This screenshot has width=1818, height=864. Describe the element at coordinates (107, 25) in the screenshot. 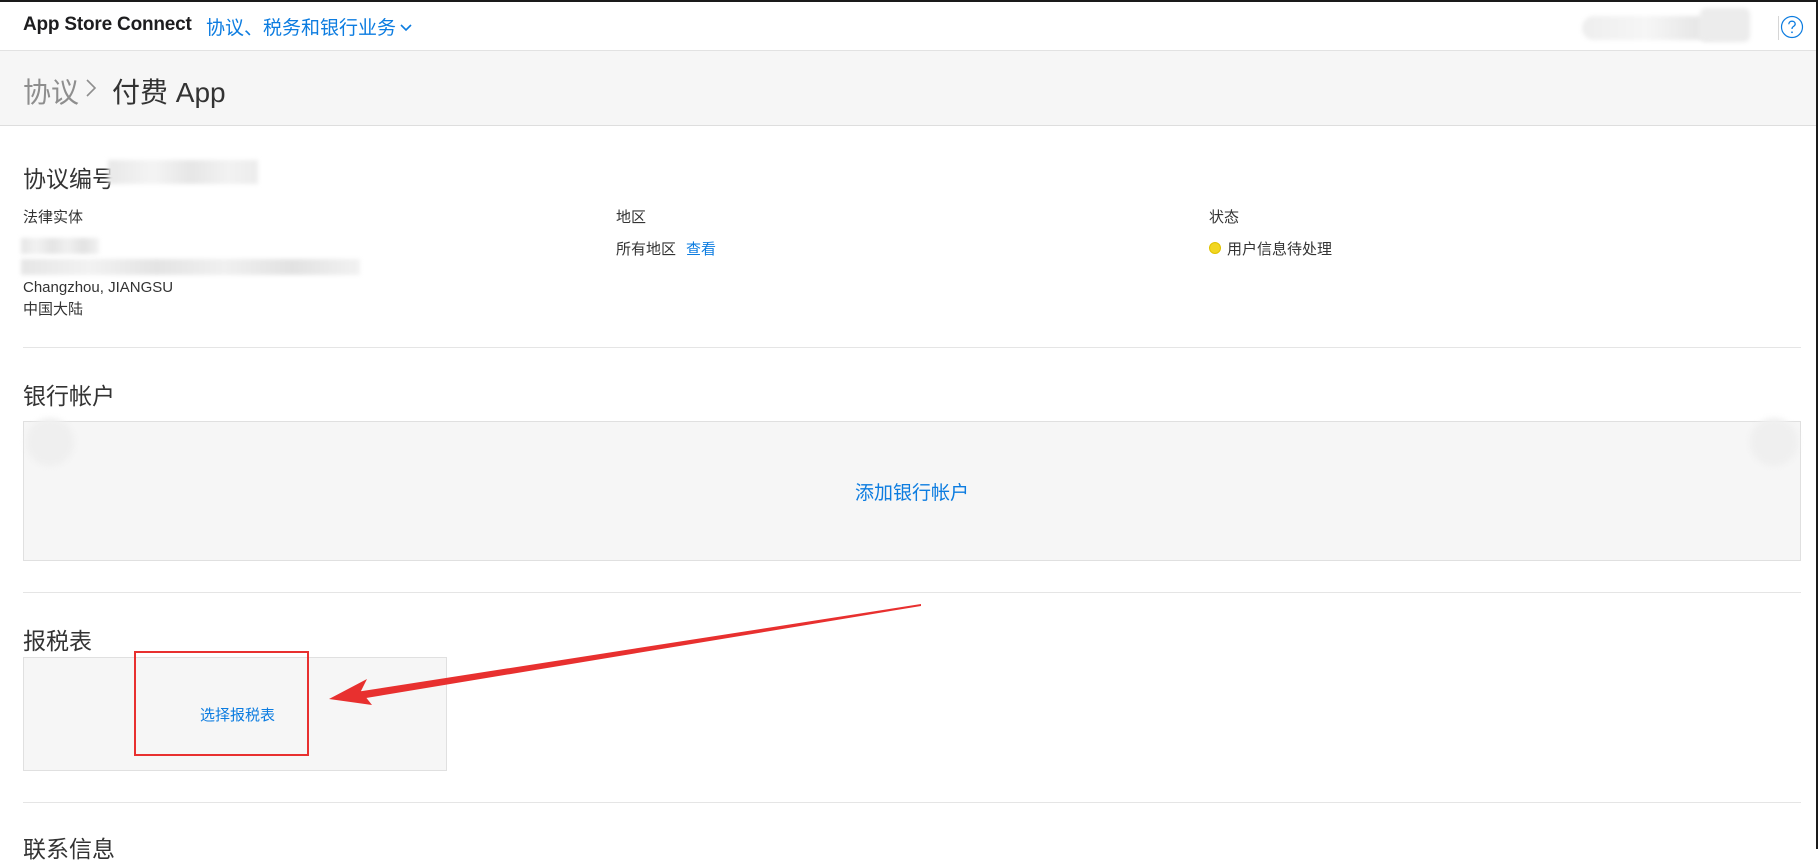

I see `app-title: App Store Connect` at that location.